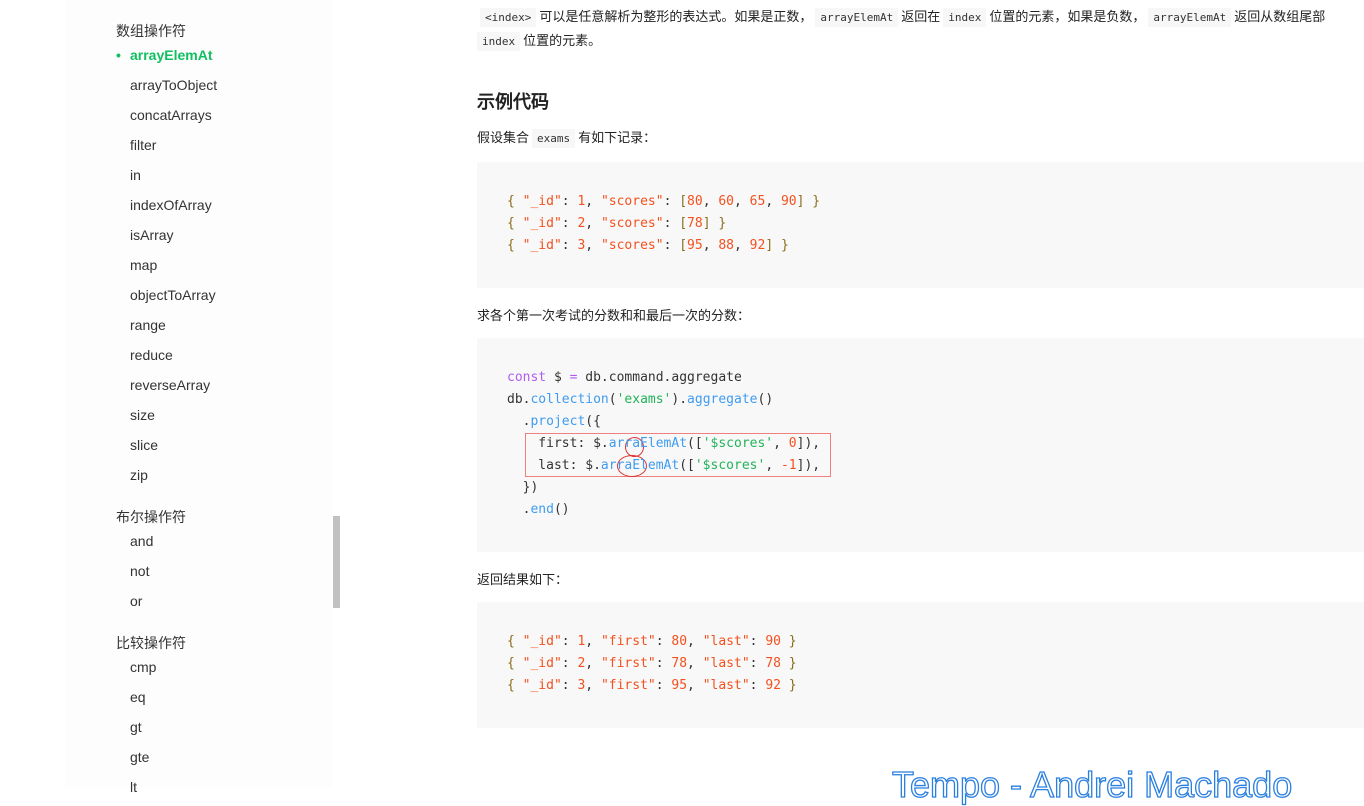 This screenshot has width=1364, height=806. What do you see at coordinates (738, 443) in the screenshot?
I see `code-token: '$scores'` at bounding box center [738, 443].